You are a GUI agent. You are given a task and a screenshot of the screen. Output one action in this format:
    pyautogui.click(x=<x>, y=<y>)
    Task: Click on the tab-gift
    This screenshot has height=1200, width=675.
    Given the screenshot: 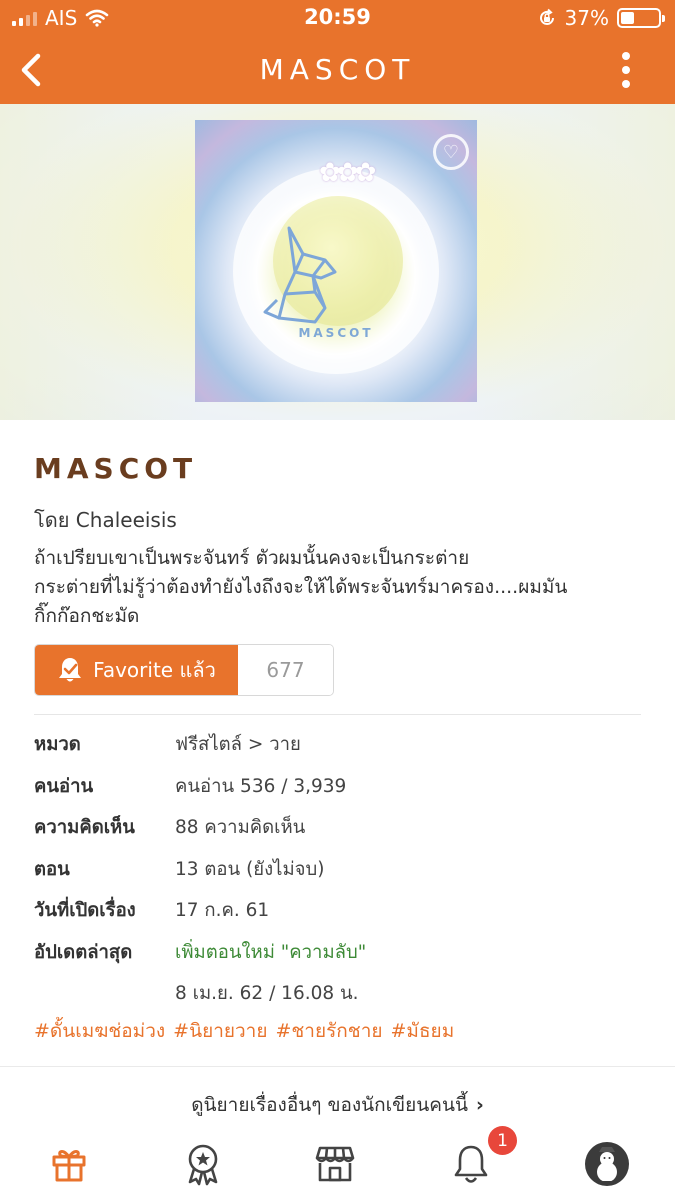 What is the action you would take?
    pyautogui.click(x=69, y=1164)
    